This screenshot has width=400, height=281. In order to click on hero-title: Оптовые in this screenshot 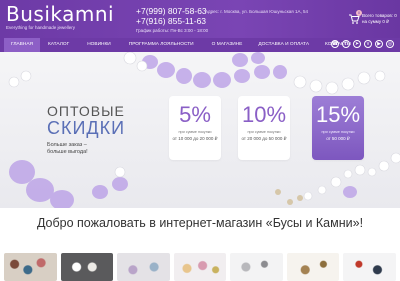, I will do `click(86, 111)`.